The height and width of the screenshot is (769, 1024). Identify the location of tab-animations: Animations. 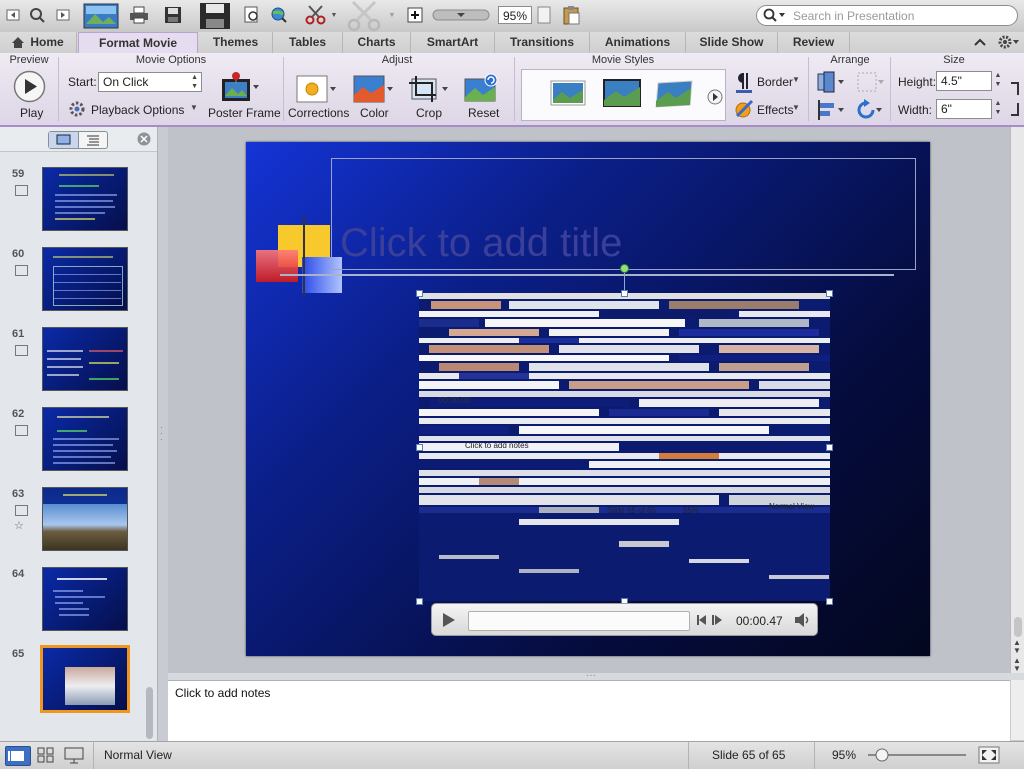
(638, 42).